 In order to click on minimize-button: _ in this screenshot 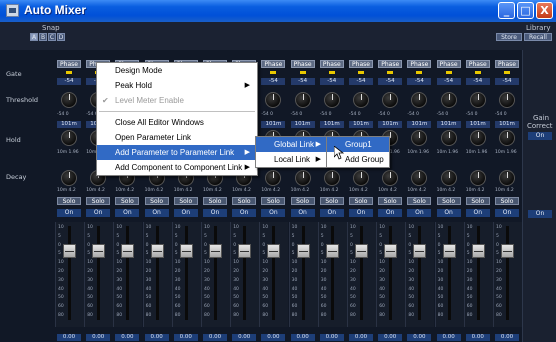, I will do `click(506, 10)`.